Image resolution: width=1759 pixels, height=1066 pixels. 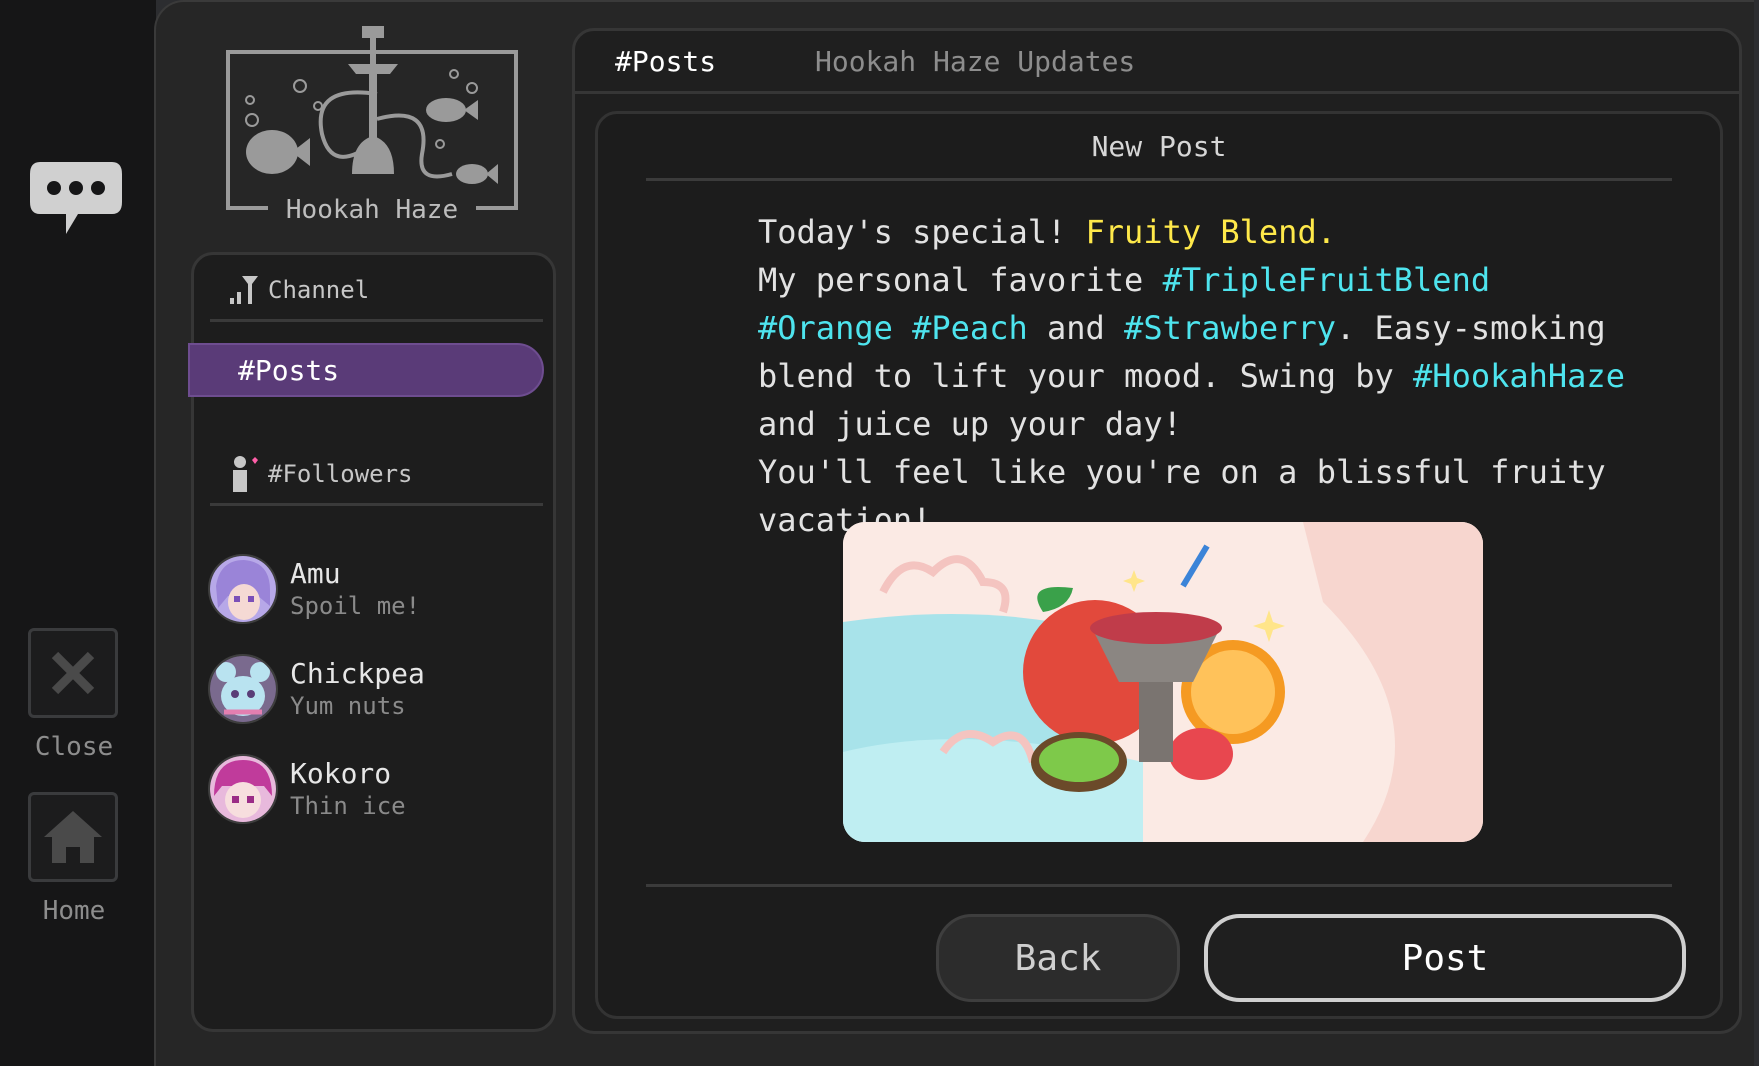 I want to click on tab-posts: #Posts, so click(x=665, y=61).